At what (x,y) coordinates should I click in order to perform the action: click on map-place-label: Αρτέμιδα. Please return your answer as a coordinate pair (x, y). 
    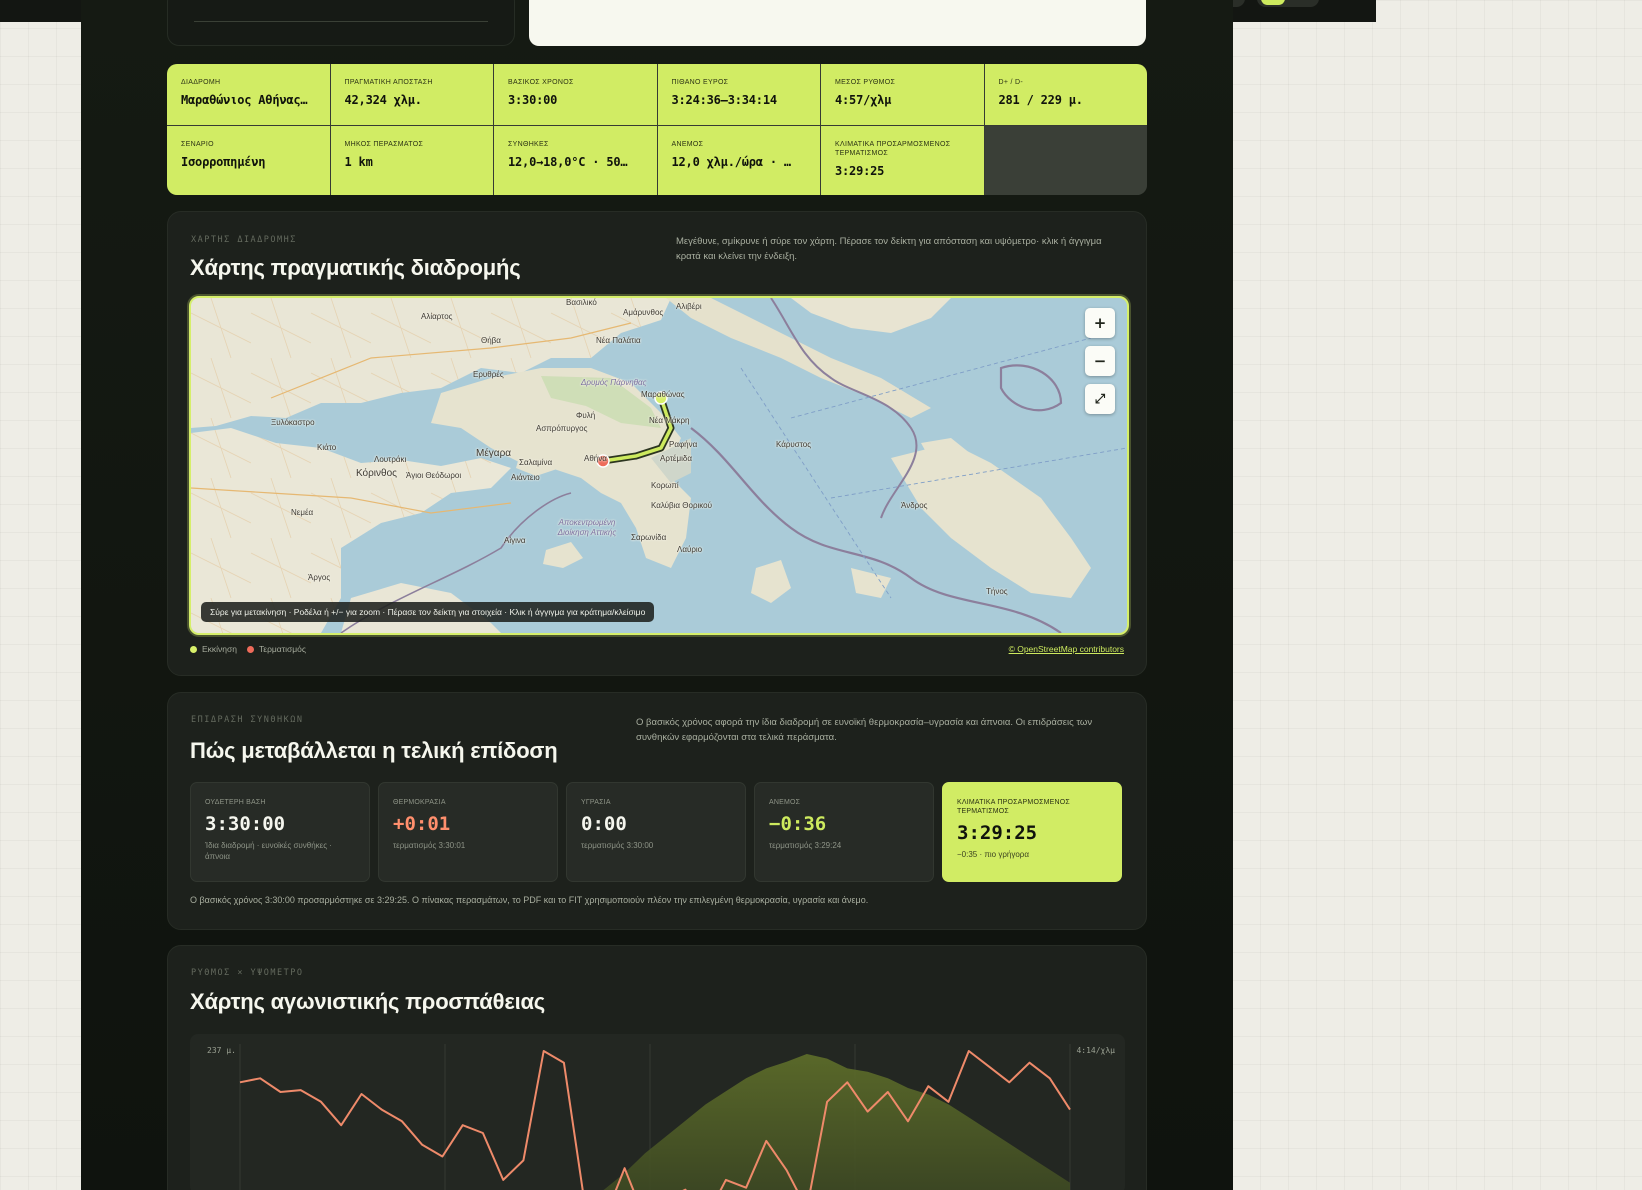
    Looking at the image, I should click on (676, 458).